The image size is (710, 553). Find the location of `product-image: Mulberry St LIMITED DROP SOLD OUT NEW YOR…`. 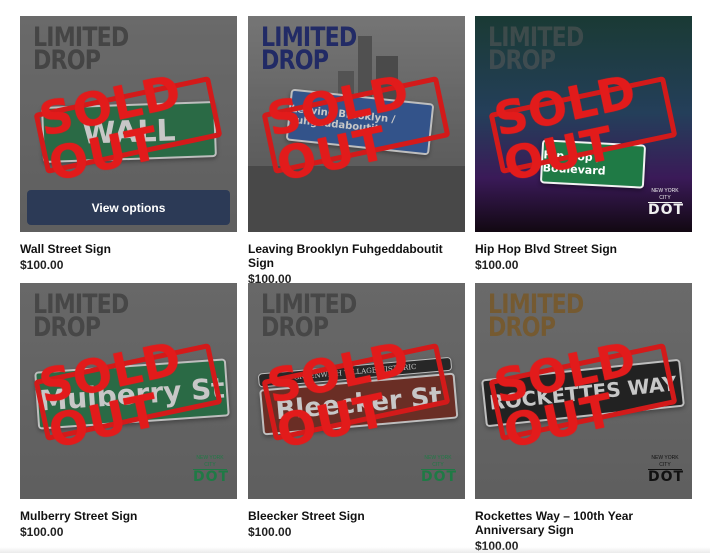

product-image: Mulberry St LIMITED DROP SOLD OUT NEW YOR… is located at coordinates (128, 391).